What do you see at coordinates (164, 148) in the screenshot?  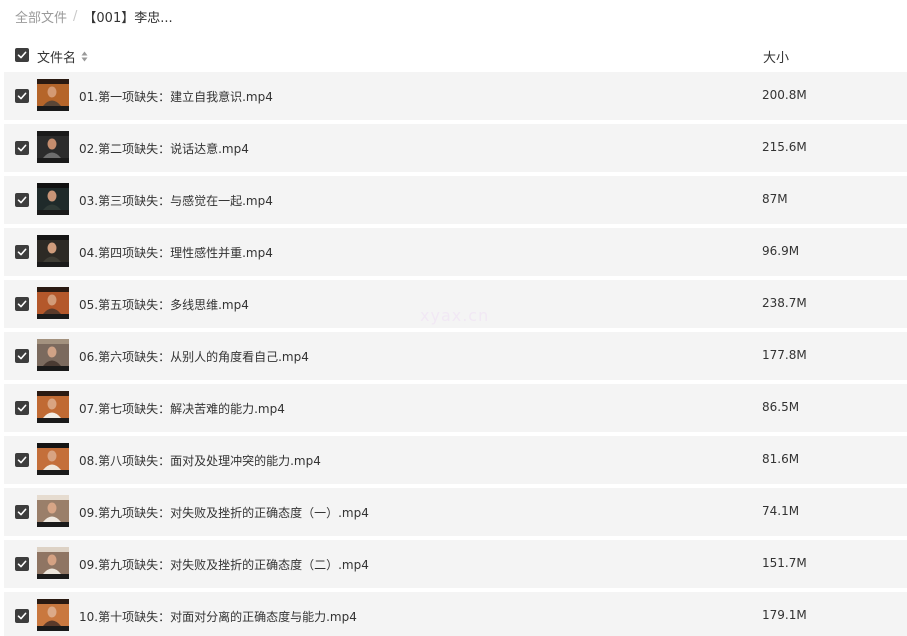 I see `file-name-link: 02.第二项缺失：说话达意.mp4` at bounding box center [164, 148].